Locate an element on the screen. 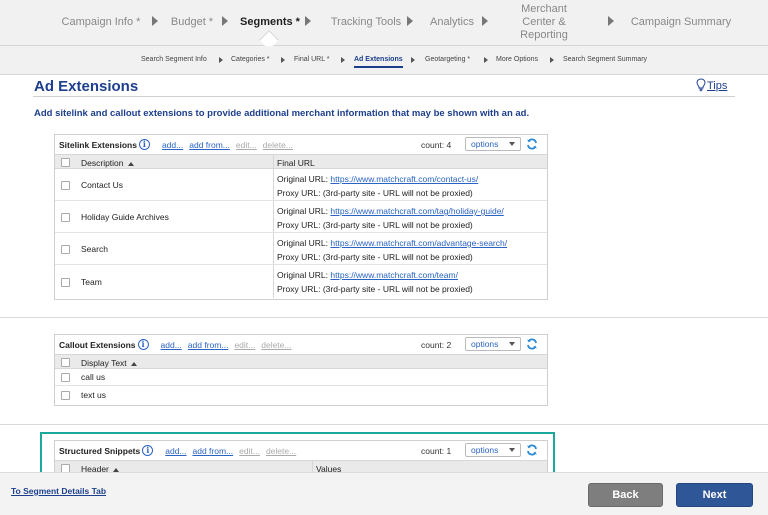 The width and height of the screenshot is (768, 515). wizard-step-merchant-center: Merchant Center & Reporting is located at coordinates (544, 22).